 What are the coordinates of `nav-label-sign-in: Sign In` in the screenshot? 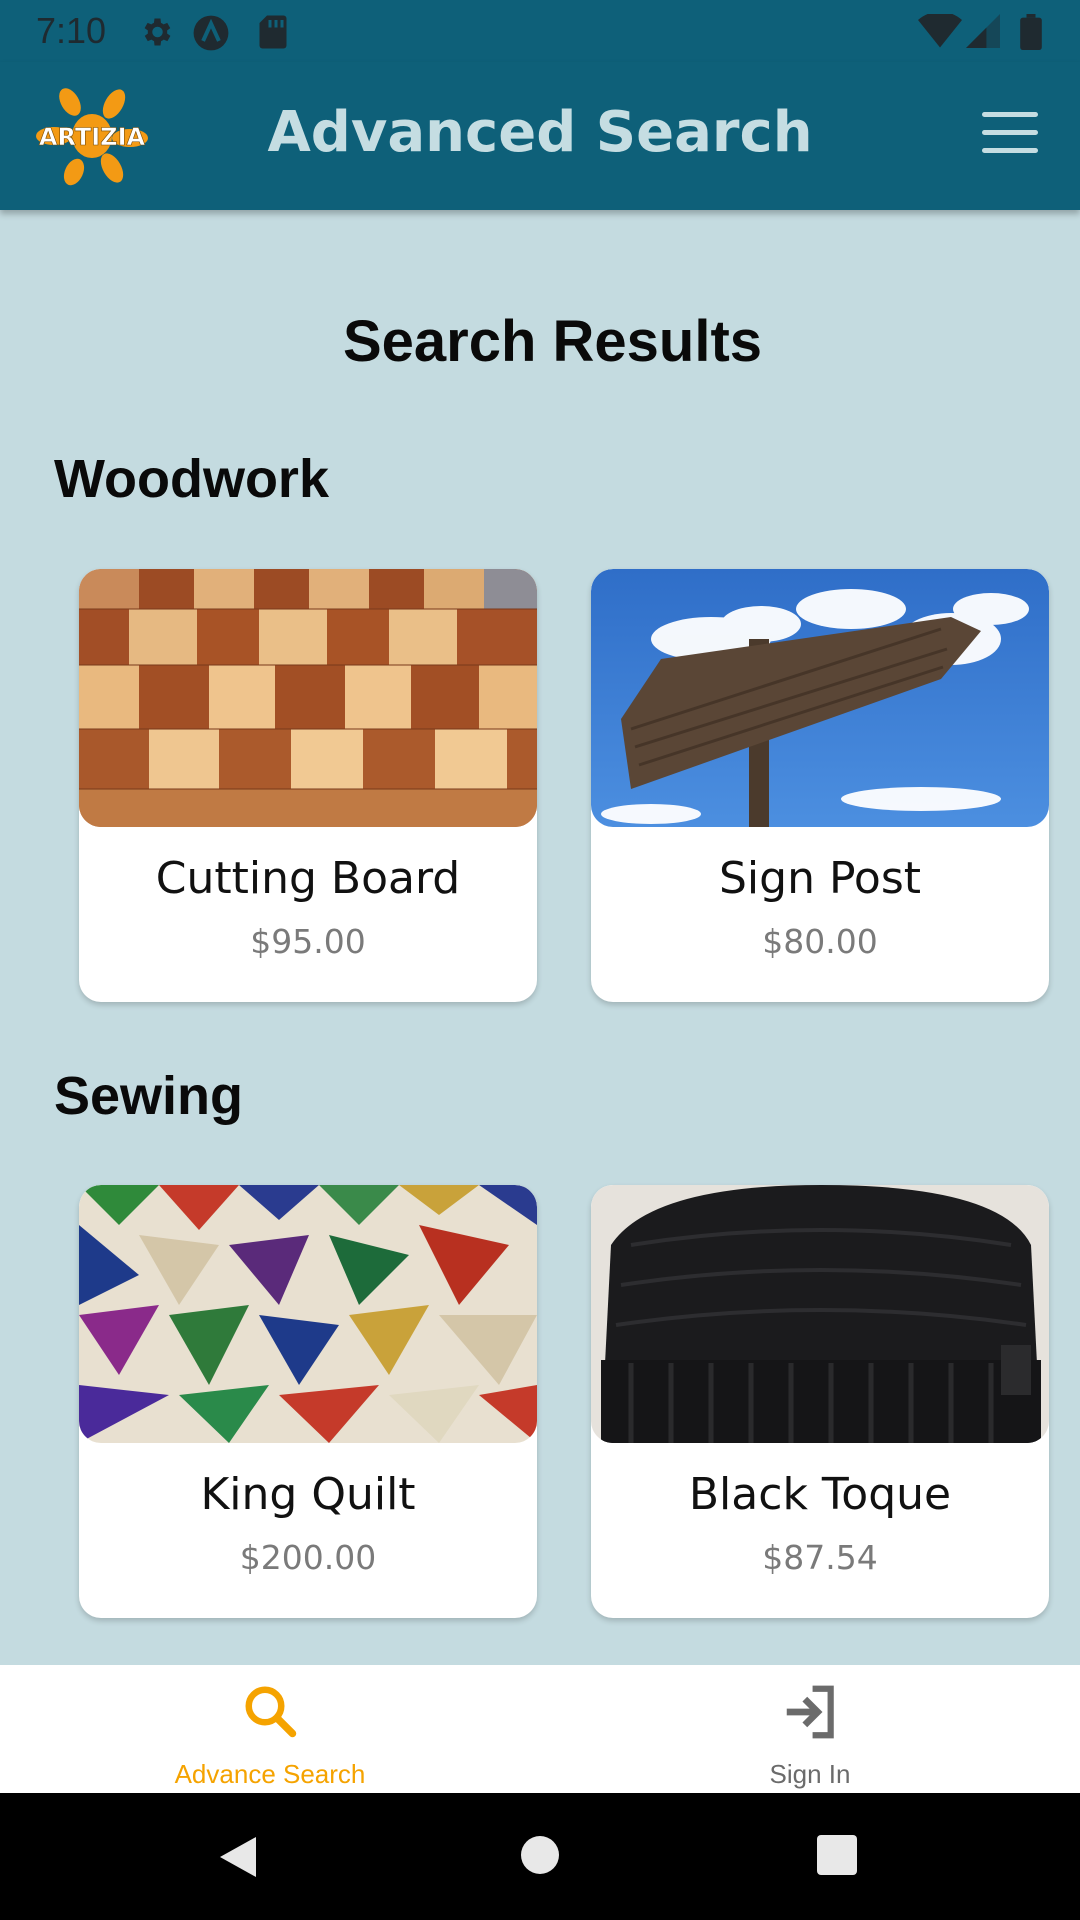 It's located at (810, 1774).